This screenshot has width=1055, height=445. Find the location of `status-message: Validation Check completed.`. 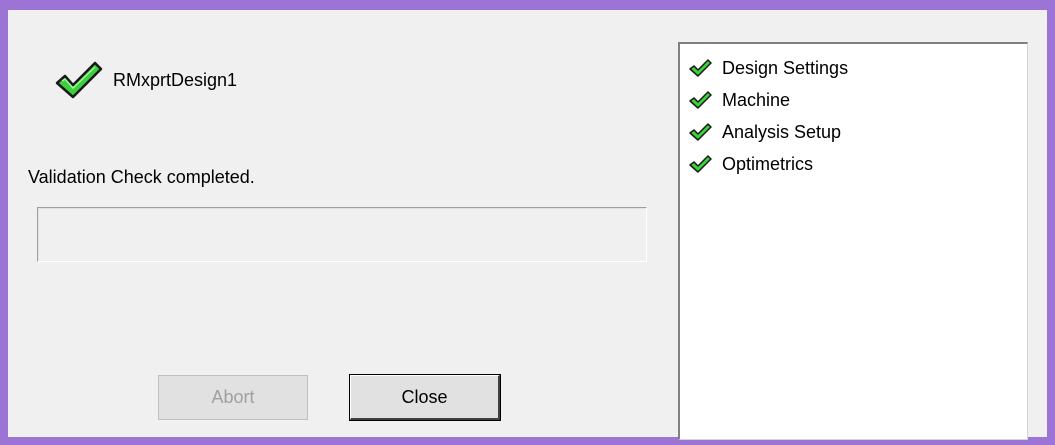

status-message: Validation Check completed. is located at coordinates (141, 177).